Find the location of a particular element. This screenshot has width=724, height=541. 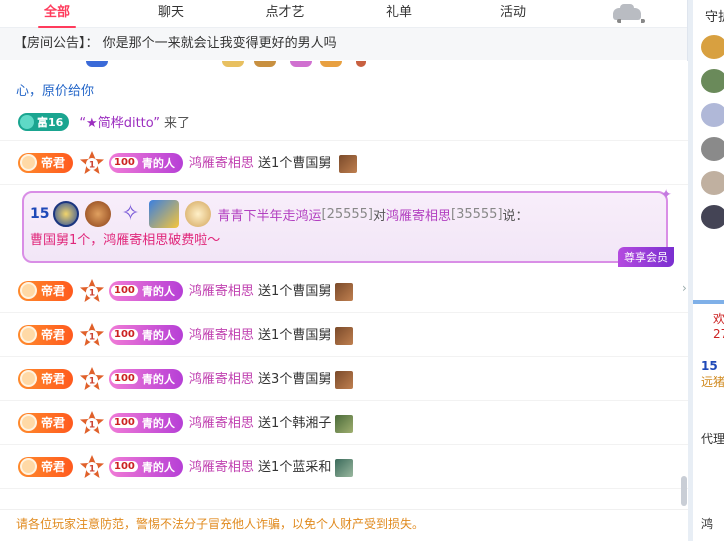

room-notice: 【房间公告】： 你是那个一来就会让我变得更好的男人吗 is located at coordinates (343, 44).